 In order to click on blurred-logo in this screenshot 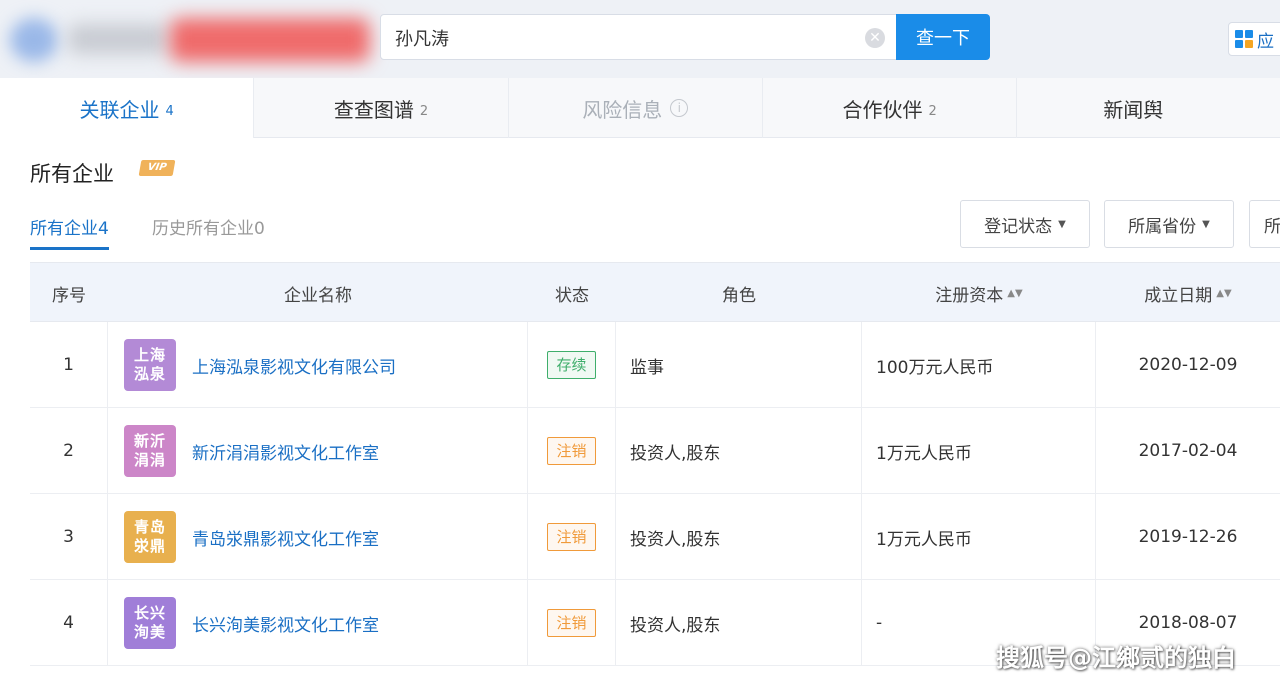, I will do `click(190, 40)`.